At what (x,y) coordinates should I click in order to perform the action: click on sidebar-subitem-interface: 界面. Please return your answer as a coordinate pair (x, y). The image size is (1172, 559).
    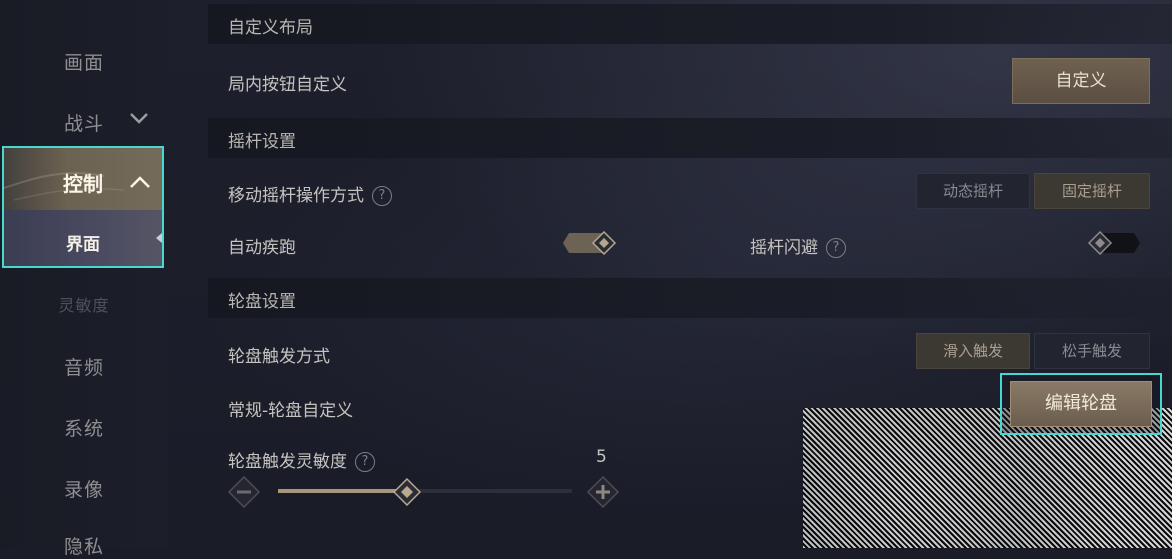
    Looking at the image, I should click on (83, 238).